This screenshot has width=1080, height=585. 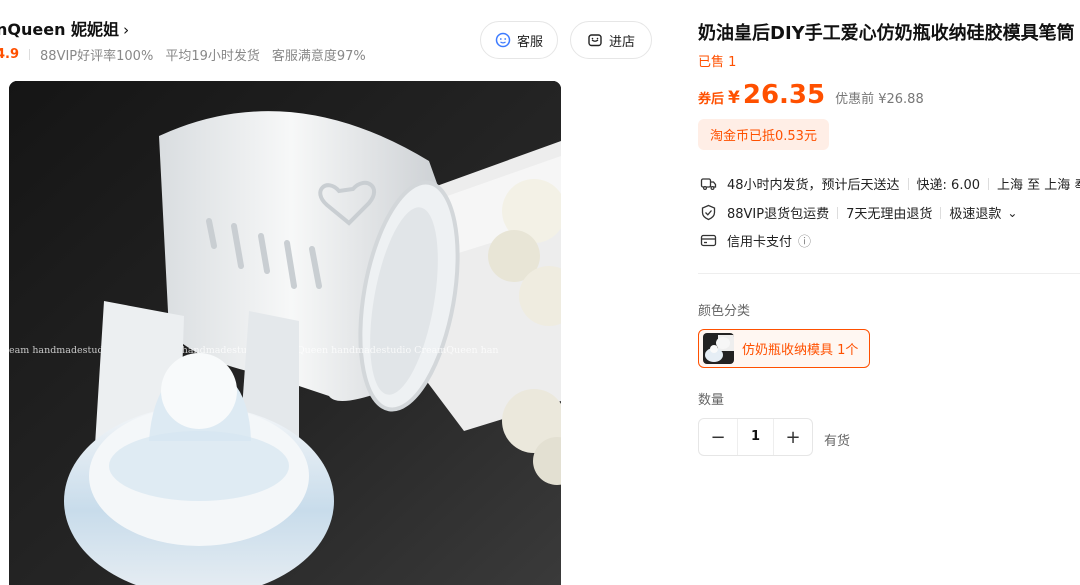 I want to click on credit-card-icon, so click(x=708, y=240).